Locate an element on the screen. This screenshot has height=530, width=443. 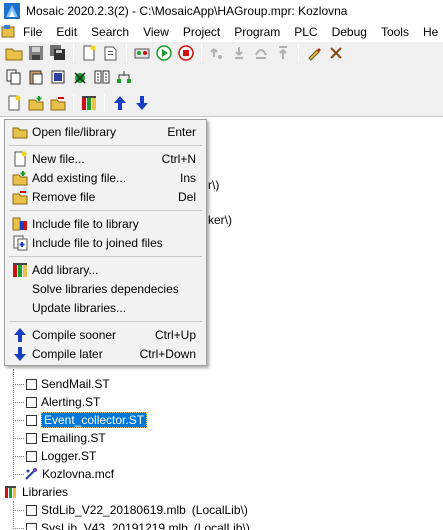
file-name: Kozlovna.mcf is located at coordinates (78, 474).